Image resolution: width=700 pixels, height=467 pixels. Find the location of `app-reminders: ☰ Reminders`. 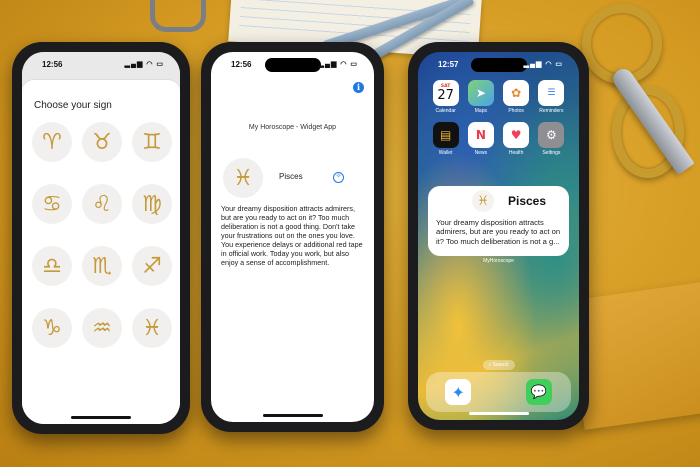

app-reminders: ☰ Reminders is located at coordinates (551, 97).